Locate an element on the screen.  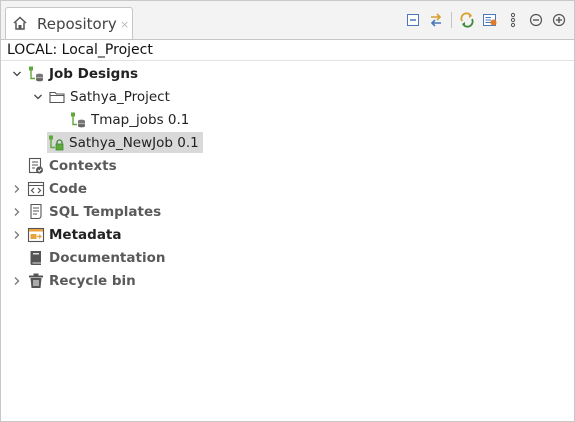
tree-item-label: Metadata is located at coordinates (85, 234).